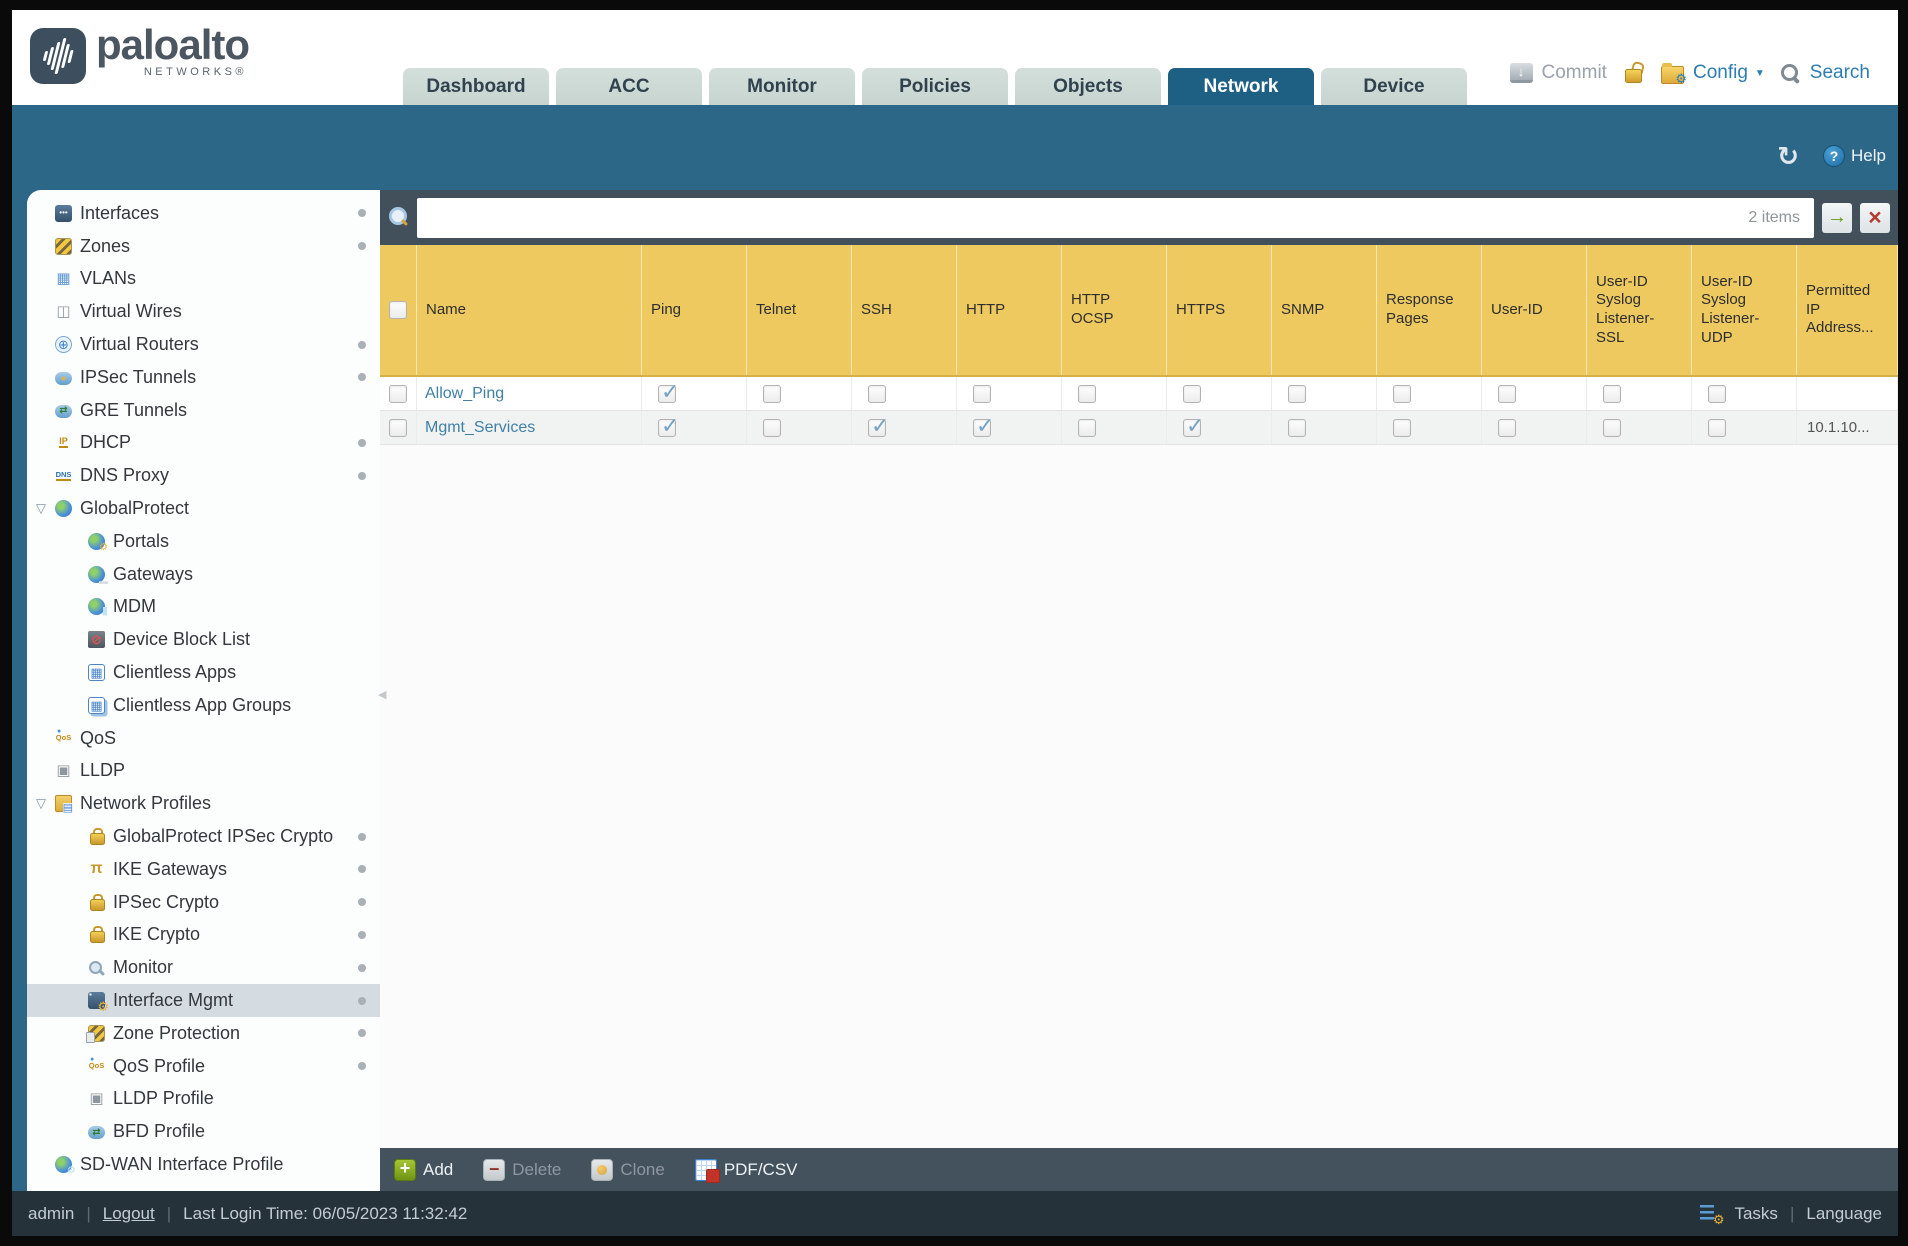 Image resolution: width=1908 pixels, height=1246 pixels. I want to click on table-row-allow-ping: Allow_Ping, so click(1139, 394).